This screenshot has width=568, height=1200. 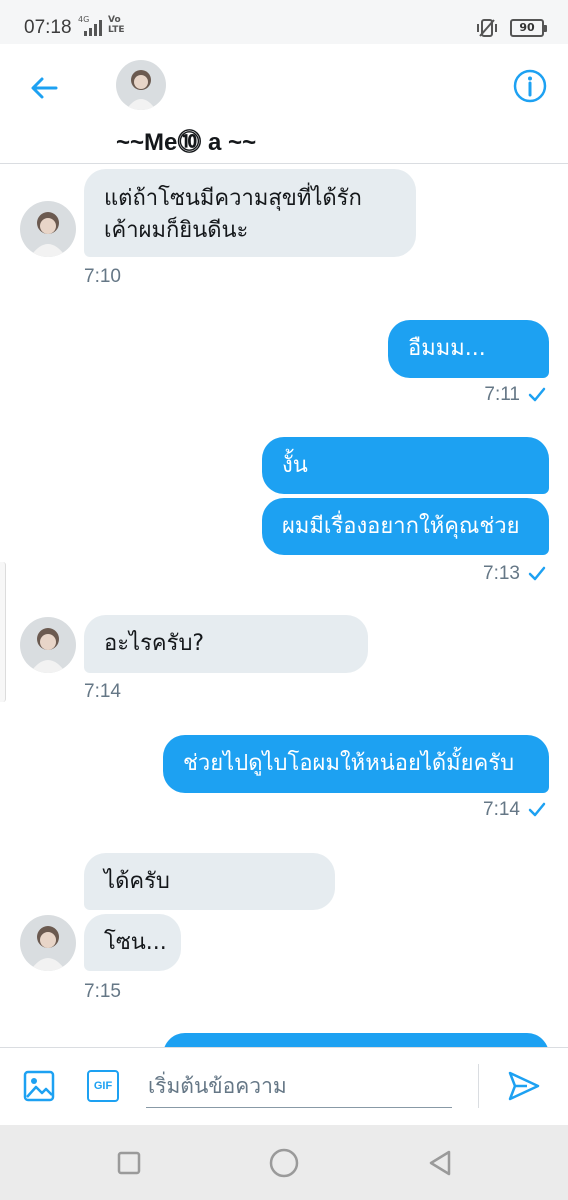 What do you see at coordinates (501, 573) in the screenshot?
I see `message-timestamp: 7:13` at bounding box center [501, 573].